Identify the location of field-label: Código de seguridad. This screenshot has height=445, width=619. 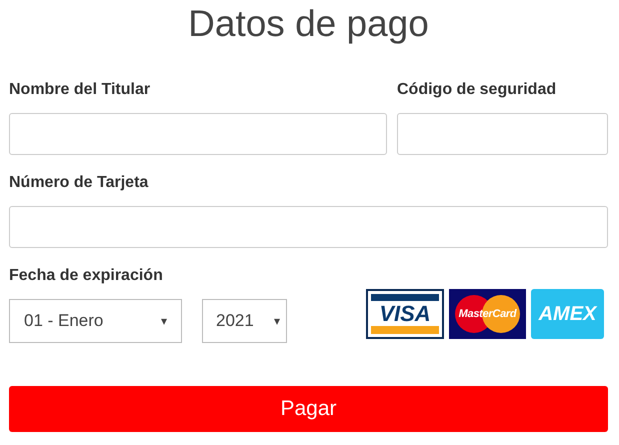
(477, 90).